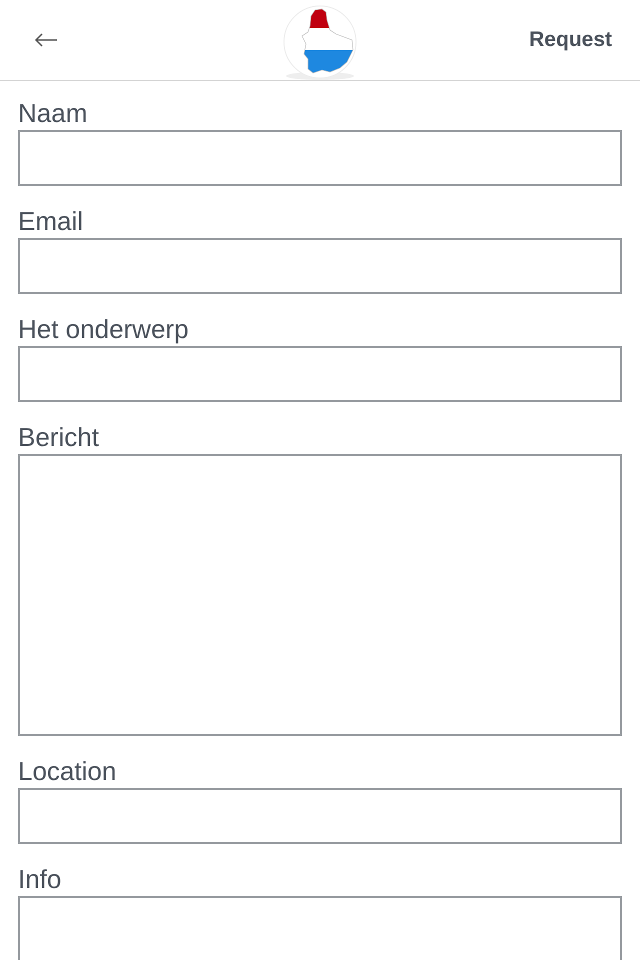  Describe the element at coordinates (570, 40) in the screenshot. I see `request-button: Request` at that location.